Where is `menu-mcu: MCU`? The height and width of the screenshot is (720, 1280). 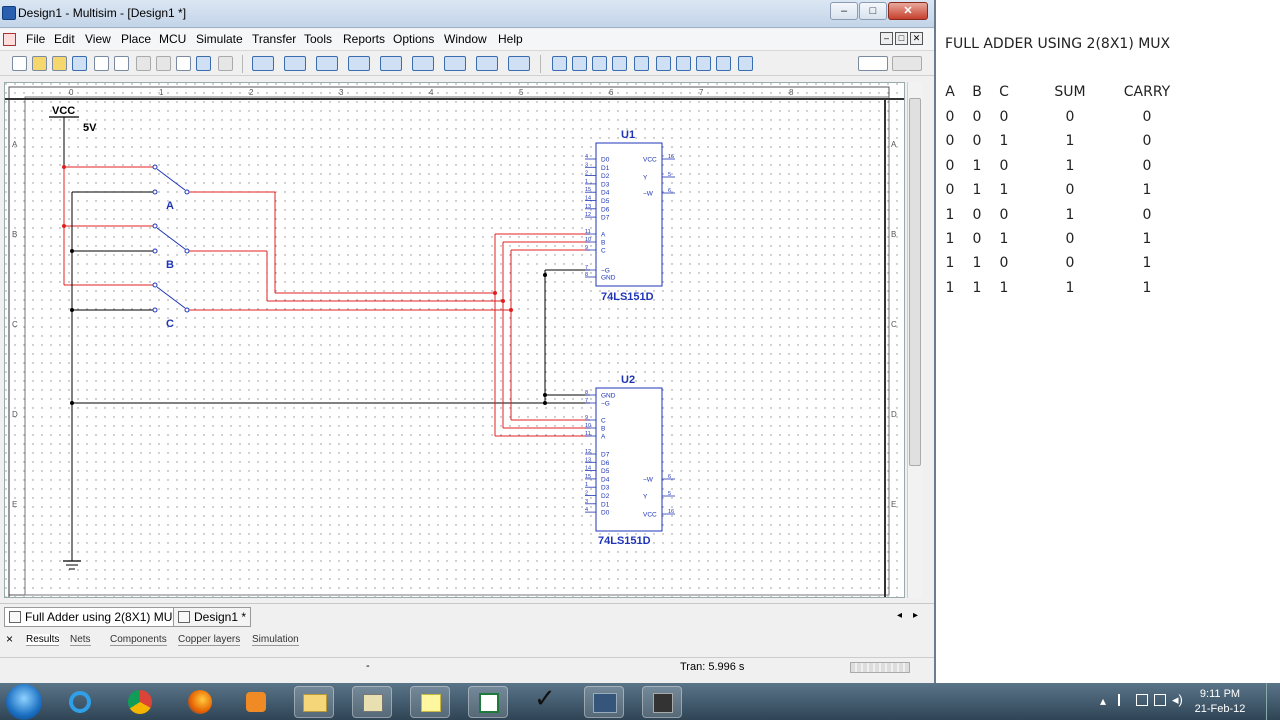 menu-mcu: MCU is located at coordinates (172, 39).